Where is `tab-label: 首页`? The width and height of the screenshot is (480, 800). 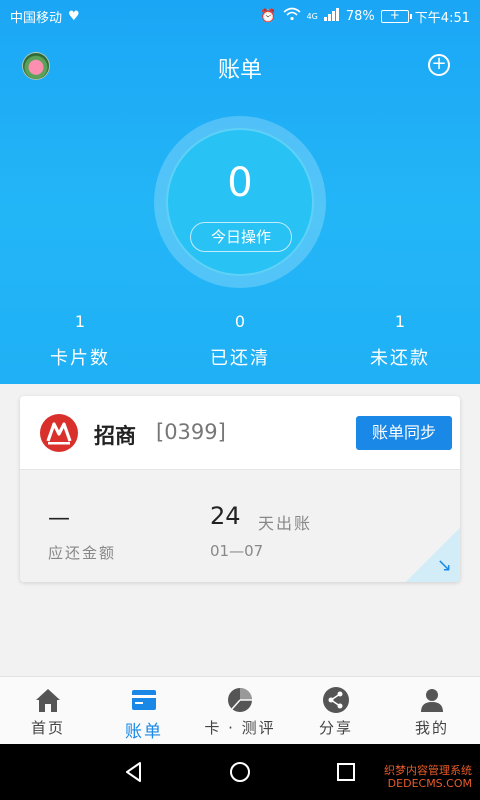
tab-label: 首页 is located at coordinates (47, 728).